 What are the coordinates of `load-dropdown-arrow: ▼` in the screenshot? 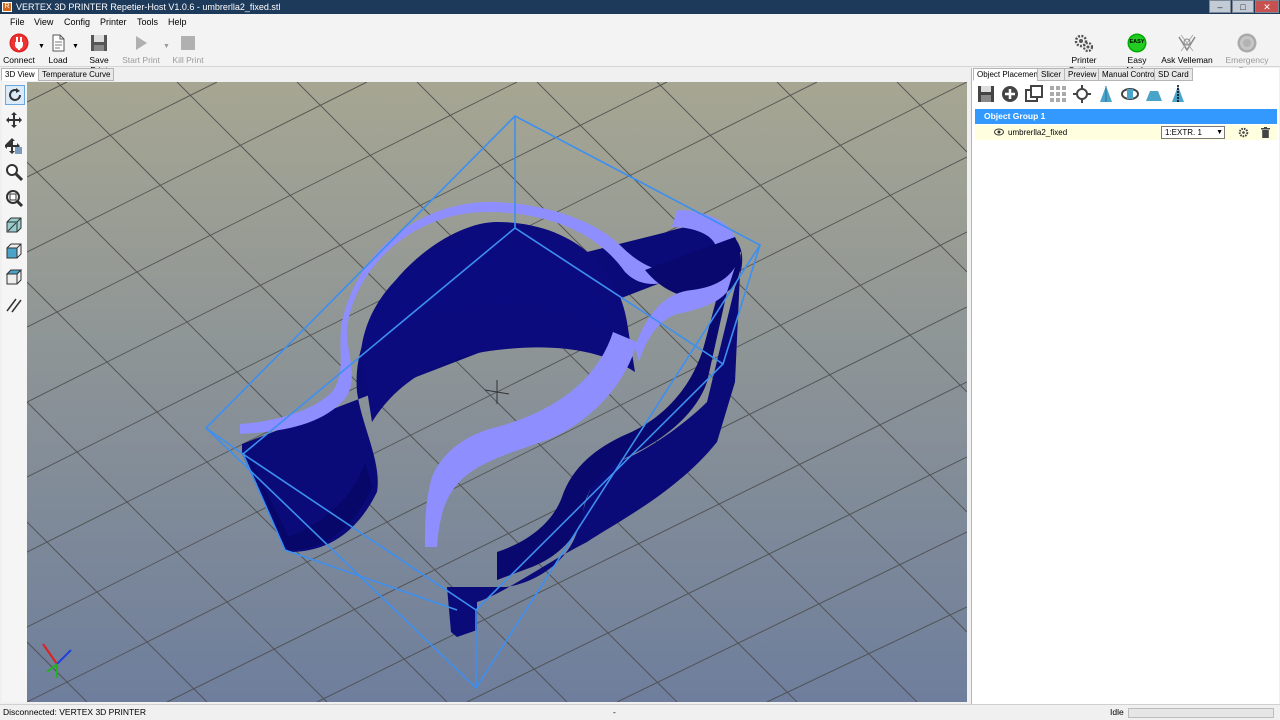 It's located at (75, 46).